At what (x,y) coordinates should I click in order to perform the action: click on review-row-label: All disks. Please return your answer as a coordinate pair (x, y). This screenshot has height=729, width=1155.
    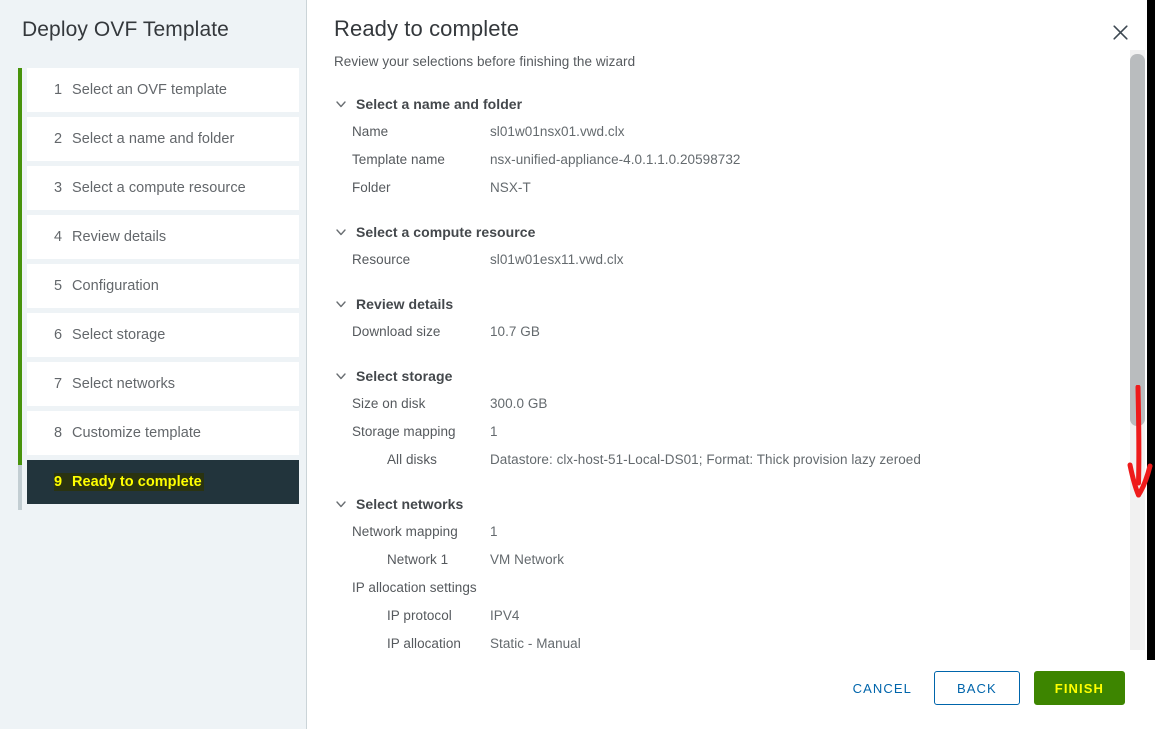
    Looking at the image, I should click on (412, 459).